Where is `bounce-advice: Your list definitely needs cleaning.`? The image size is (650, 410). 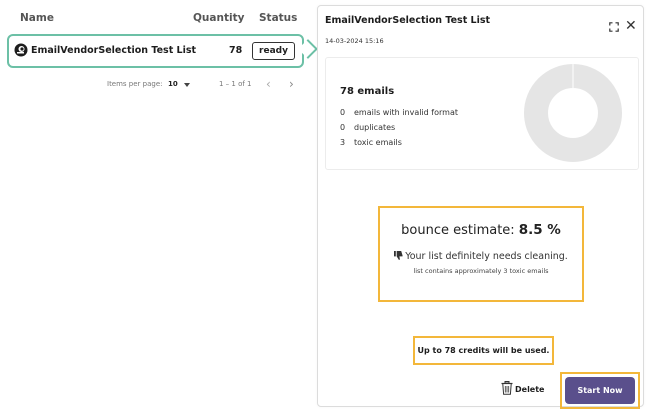 bounce-advice: Your list definitely needs cleaning. is located at coordinates (481, 256).